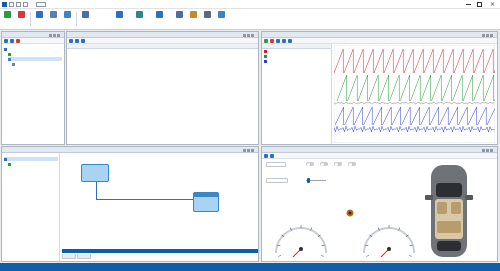 The image size is (500, 271). I want to click on quick-undo-icon, so click(18, 4).